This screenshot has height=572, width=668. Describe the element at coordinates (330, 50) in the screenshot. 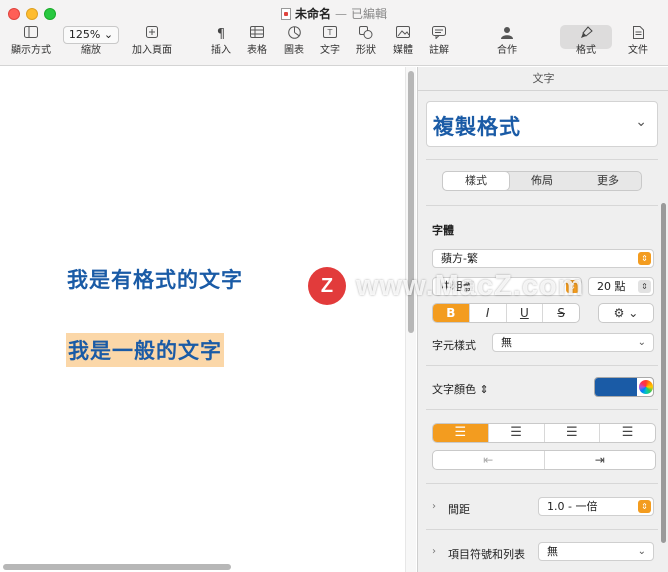

I see `text-label: 文字` at that location.